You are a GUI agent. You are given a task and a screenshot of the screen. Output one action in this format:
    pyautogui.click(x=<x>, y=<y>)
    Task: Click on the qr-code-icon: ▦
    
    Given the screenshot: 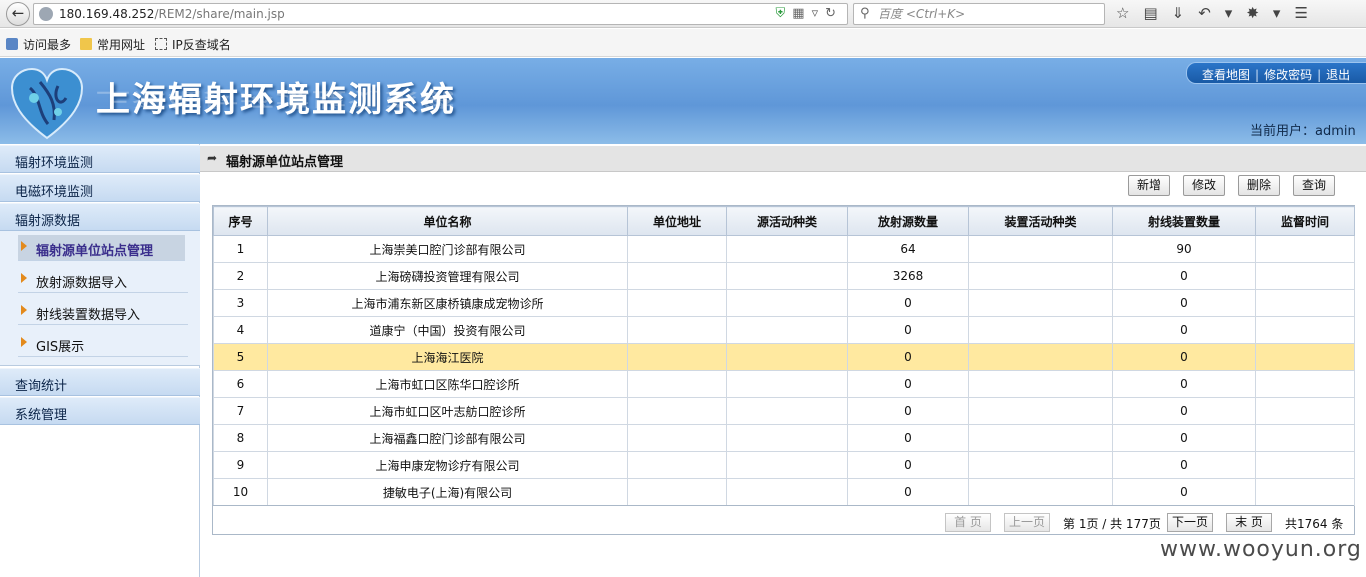 What is the action you would take?
    pyautogui.click(x=801, y=13)
    